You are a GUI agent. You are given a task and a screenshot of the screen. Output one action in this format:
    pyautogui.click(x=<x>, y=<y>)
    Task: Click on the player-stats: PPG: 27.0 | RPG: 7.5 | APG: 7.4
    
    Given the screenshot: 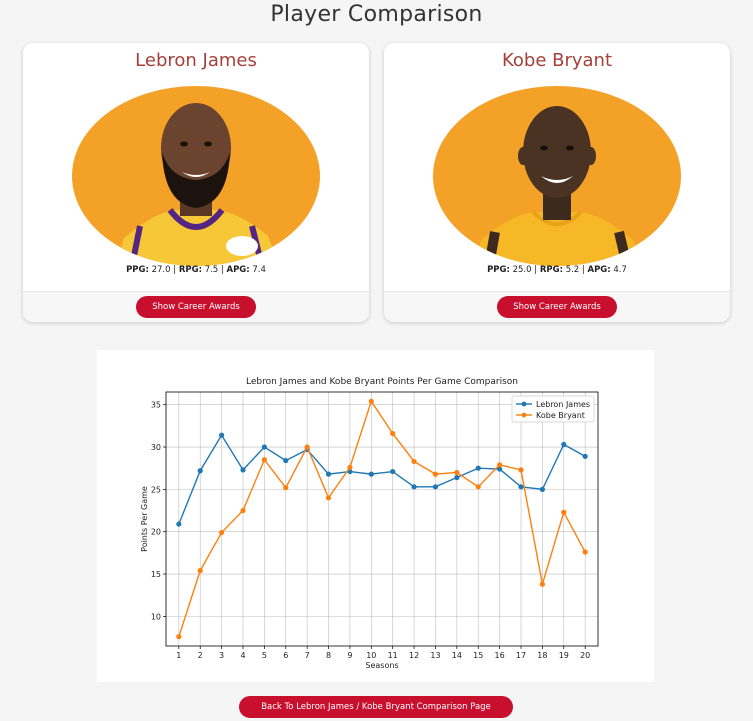 What is the action you would take?
    pyautogui.click(x=196, y=270)
    